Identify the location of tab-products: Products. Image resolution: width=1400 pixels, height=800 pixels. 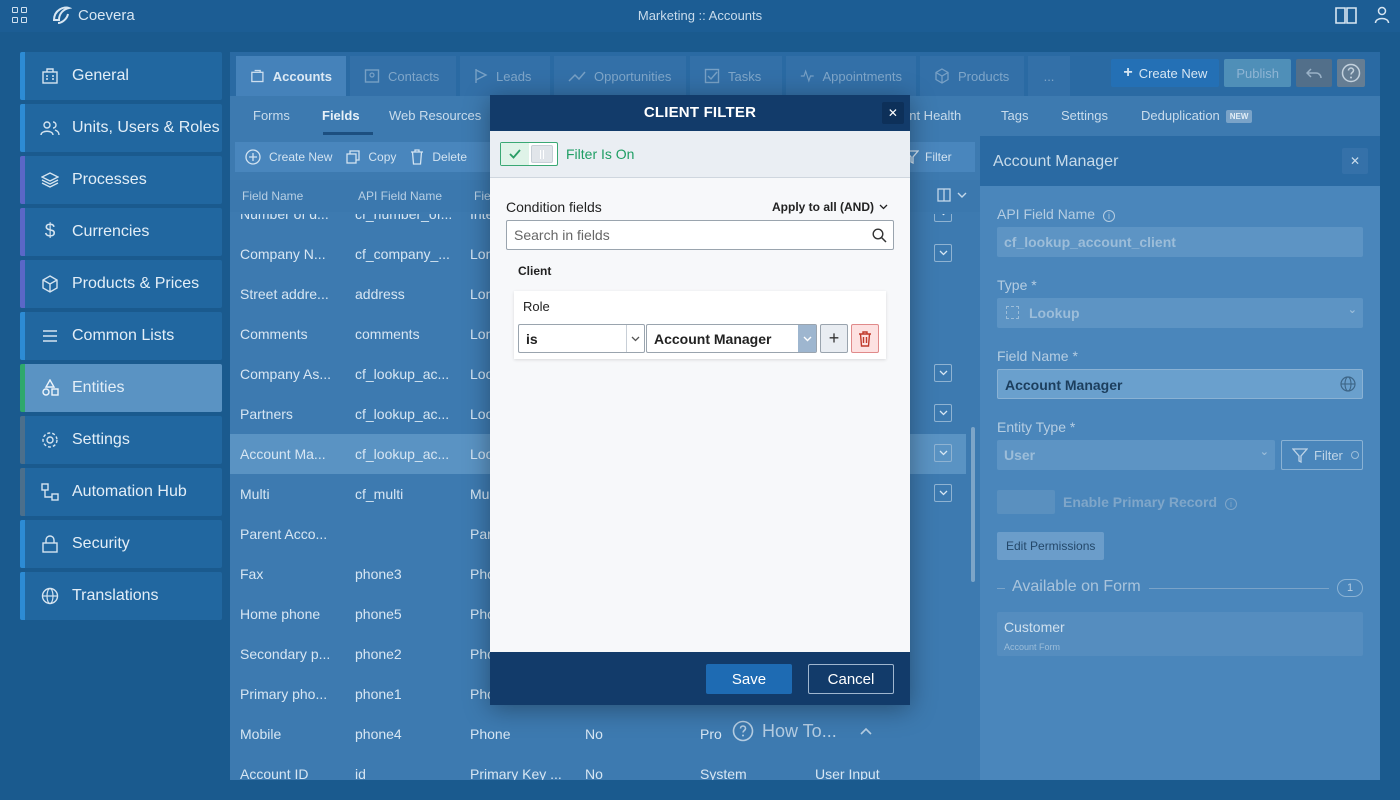
(972, 76).